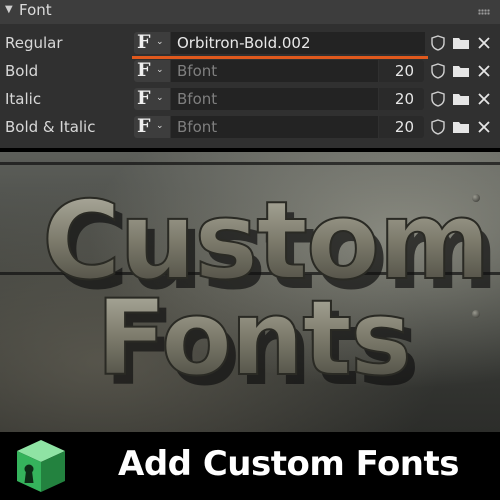  What do you see at coordinates (34, 43) in the screenshot?
I see `row-label: Regular` at bounding box center [34, 43].